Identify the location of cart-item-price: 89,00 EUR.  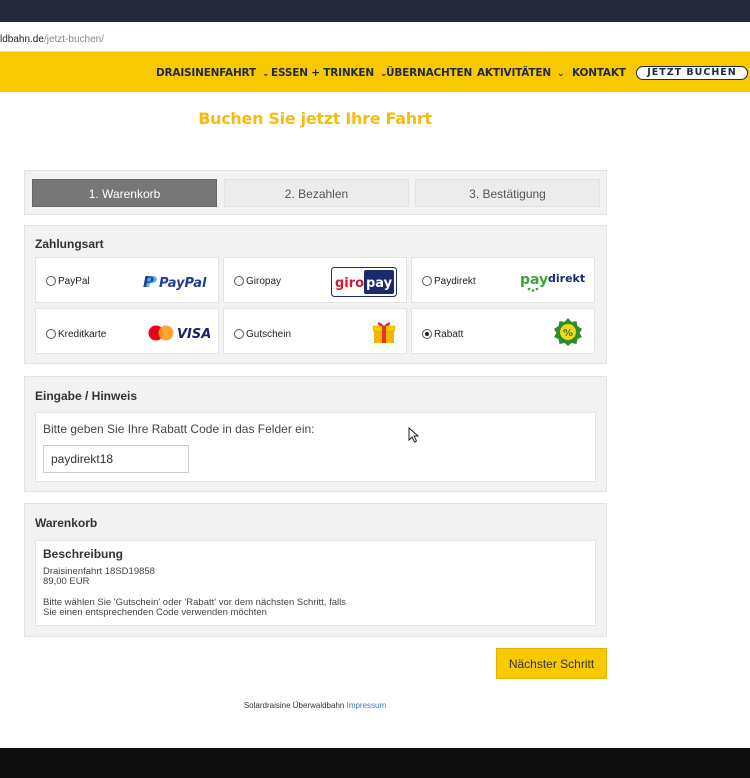
(66, 581).